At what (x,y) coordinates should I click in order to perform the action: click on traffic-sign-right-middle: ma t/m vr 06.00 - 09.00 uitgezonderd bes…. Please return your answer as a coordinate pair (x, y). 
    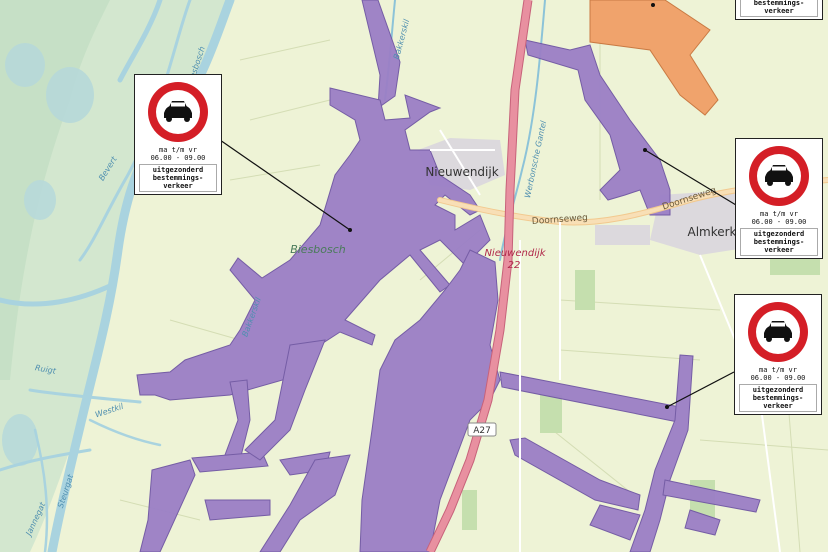
    Looking at the image, I should click on (779, 198).